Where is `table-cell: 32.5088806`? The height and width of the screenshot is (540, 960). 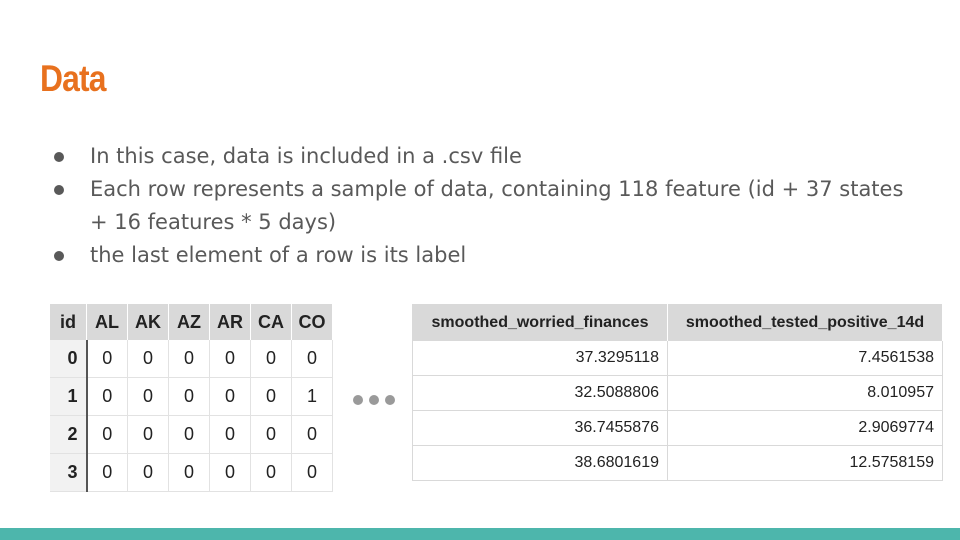
table-cell: 32.5088806 is located at coordinates (540, 393).